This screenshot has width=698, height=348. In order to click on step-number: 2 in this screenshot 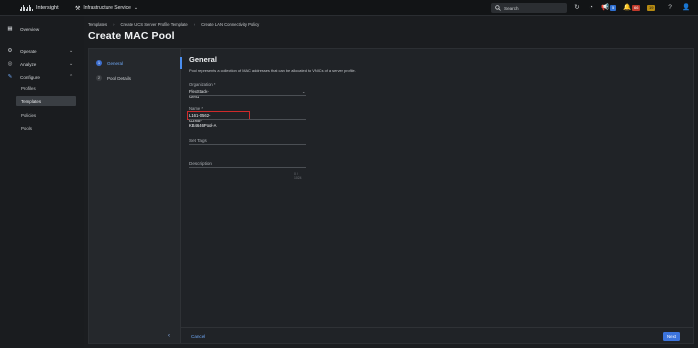, I will do `click(99, 78)`.